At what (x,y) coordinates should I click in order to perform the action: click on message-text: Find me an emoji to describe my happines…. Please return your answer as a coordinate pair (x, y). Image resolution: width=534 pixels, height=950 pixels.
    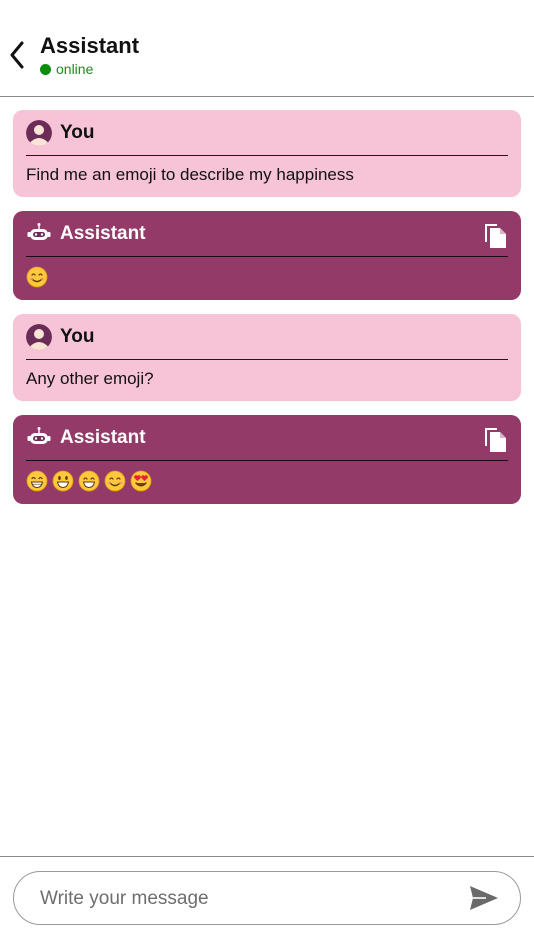
    Looking at the image, I should click on (190, 174).